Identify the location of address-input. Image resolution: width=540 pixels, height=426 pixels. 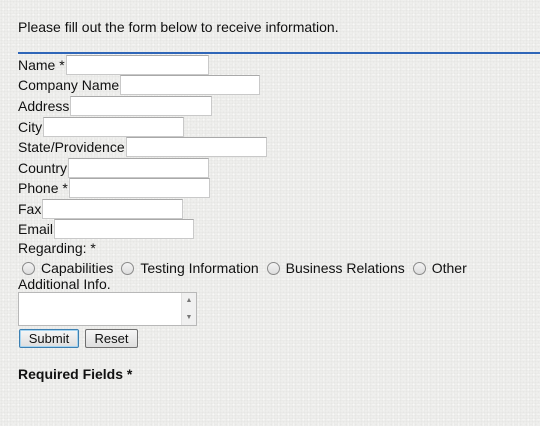
(141, 106).